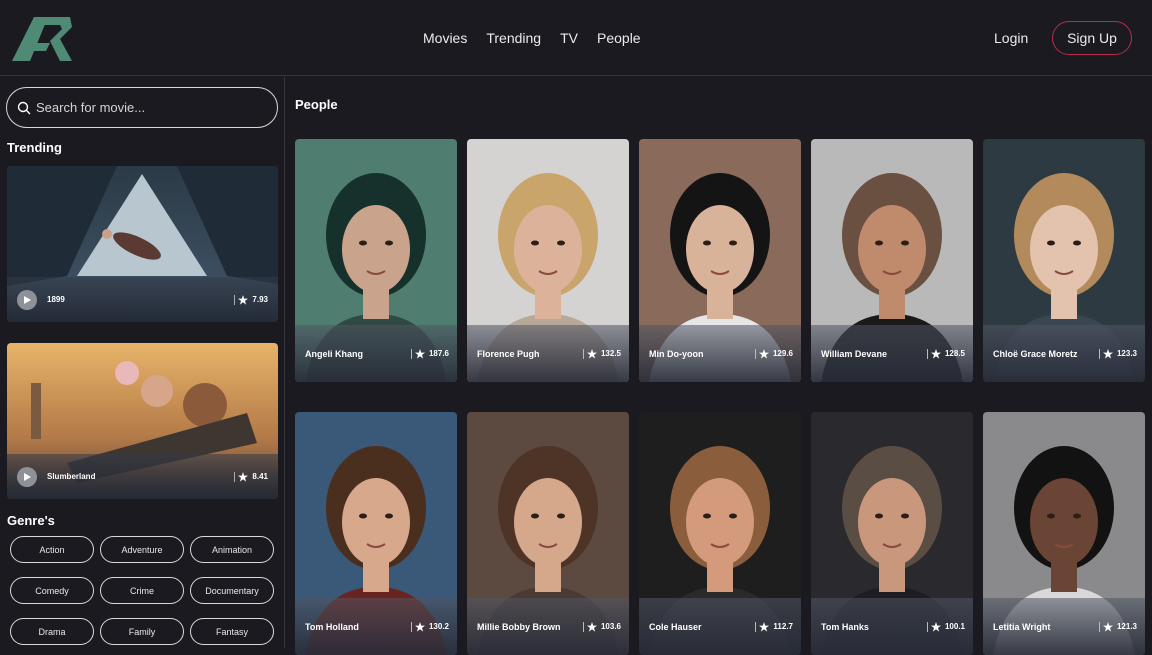  Describe the element at coordinates (892, 260) in the screenshot. I see `person-card: William Devane 128.5` at that location.